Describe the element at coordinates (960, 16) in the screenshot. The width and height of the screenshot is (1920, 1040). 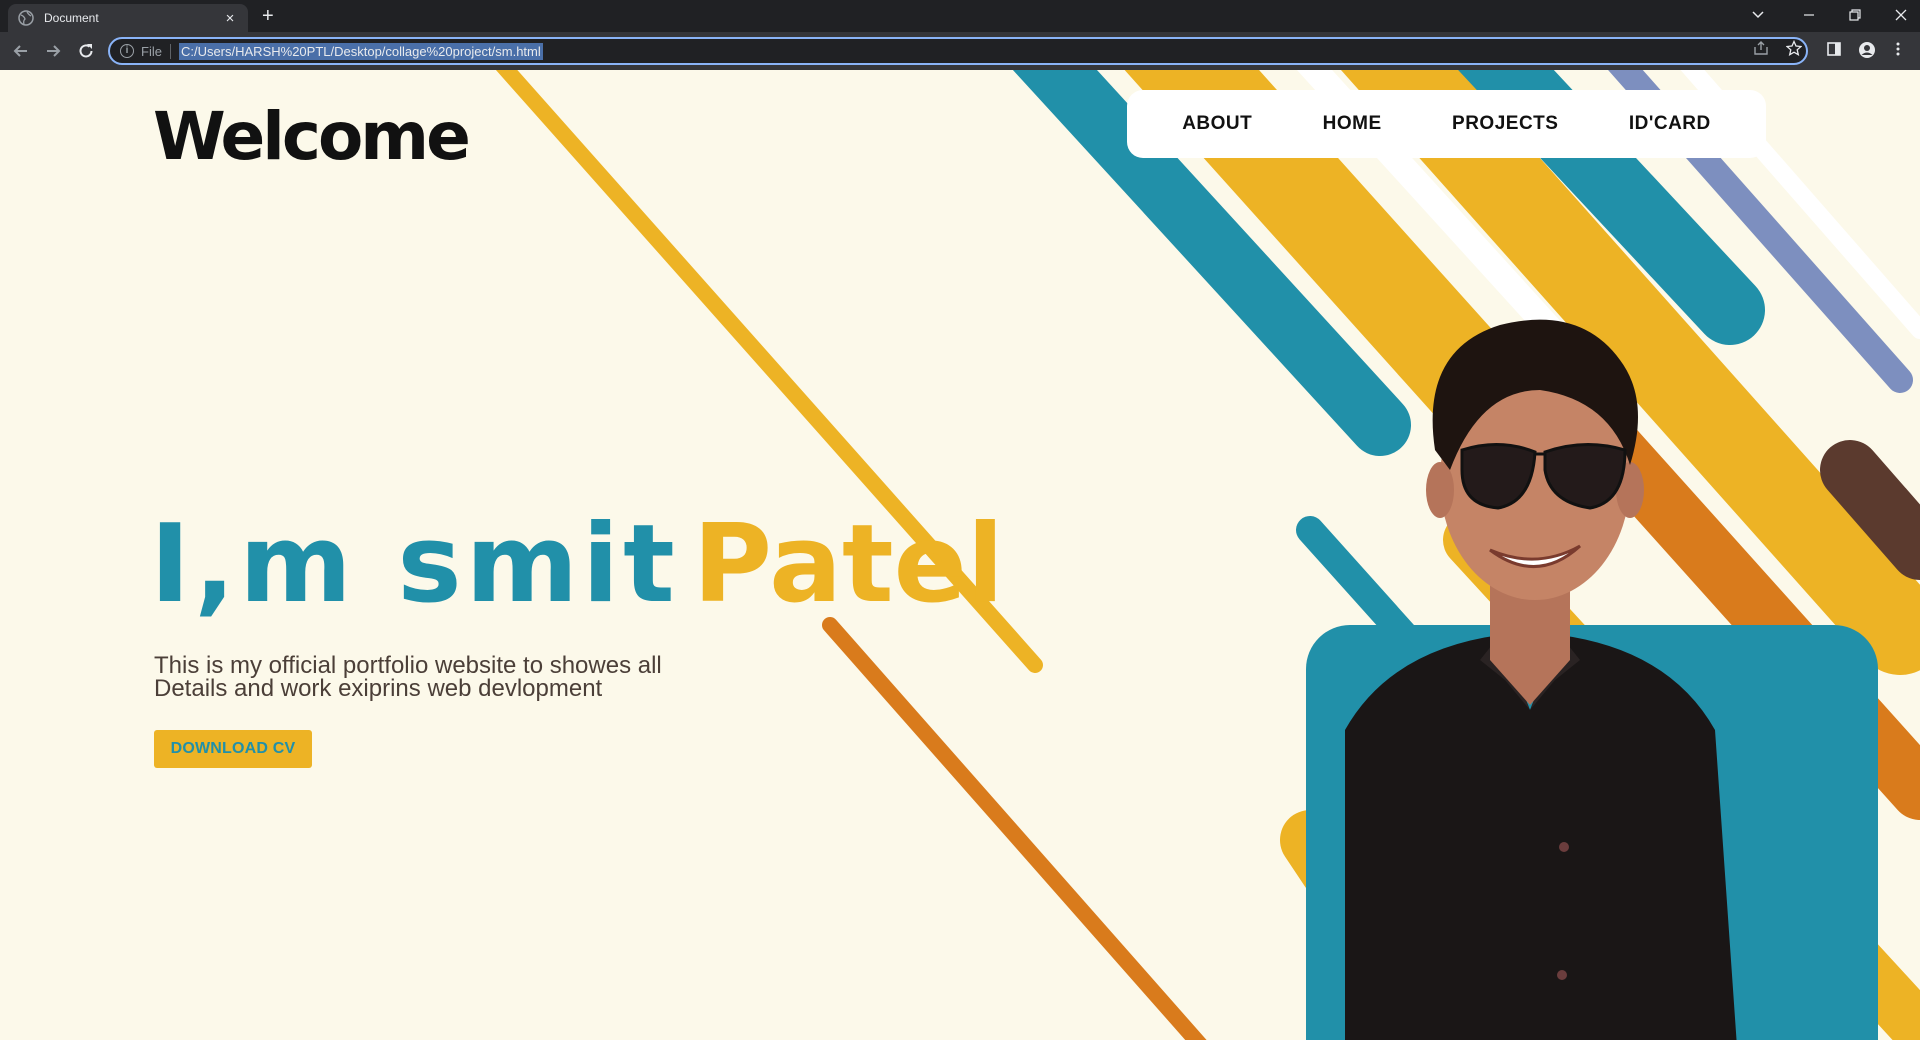
I see `browser-tab-strip: Document × +` at that location.